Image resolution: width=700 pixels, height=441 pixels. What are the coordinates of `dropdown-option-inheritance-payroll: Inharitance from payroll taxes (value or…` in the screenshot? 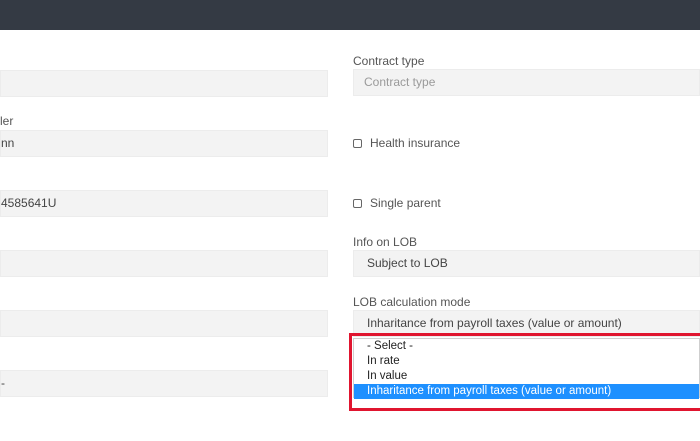 It's located at (526, 391).